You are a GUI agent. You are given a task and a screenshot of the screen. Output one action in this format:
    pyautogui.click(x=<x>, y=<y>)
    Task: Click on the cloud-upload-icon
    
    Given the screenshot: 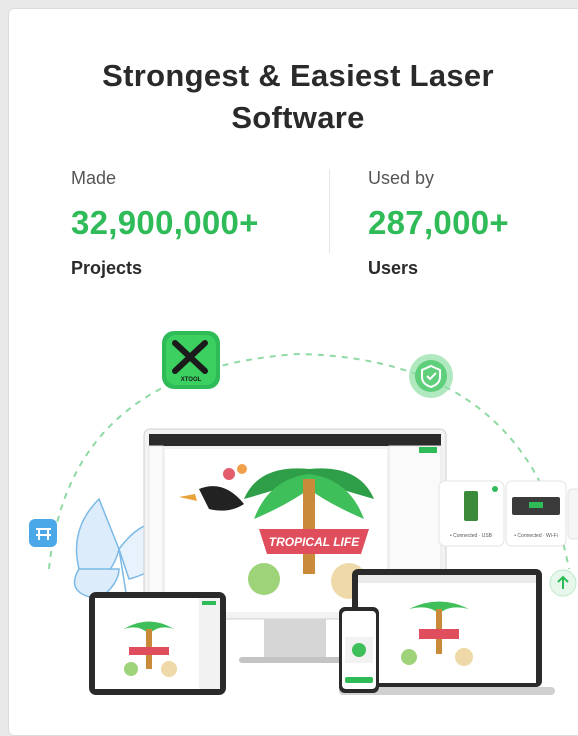 What is the action you would take?
    pyautogui.click(x=563, y=583)
    